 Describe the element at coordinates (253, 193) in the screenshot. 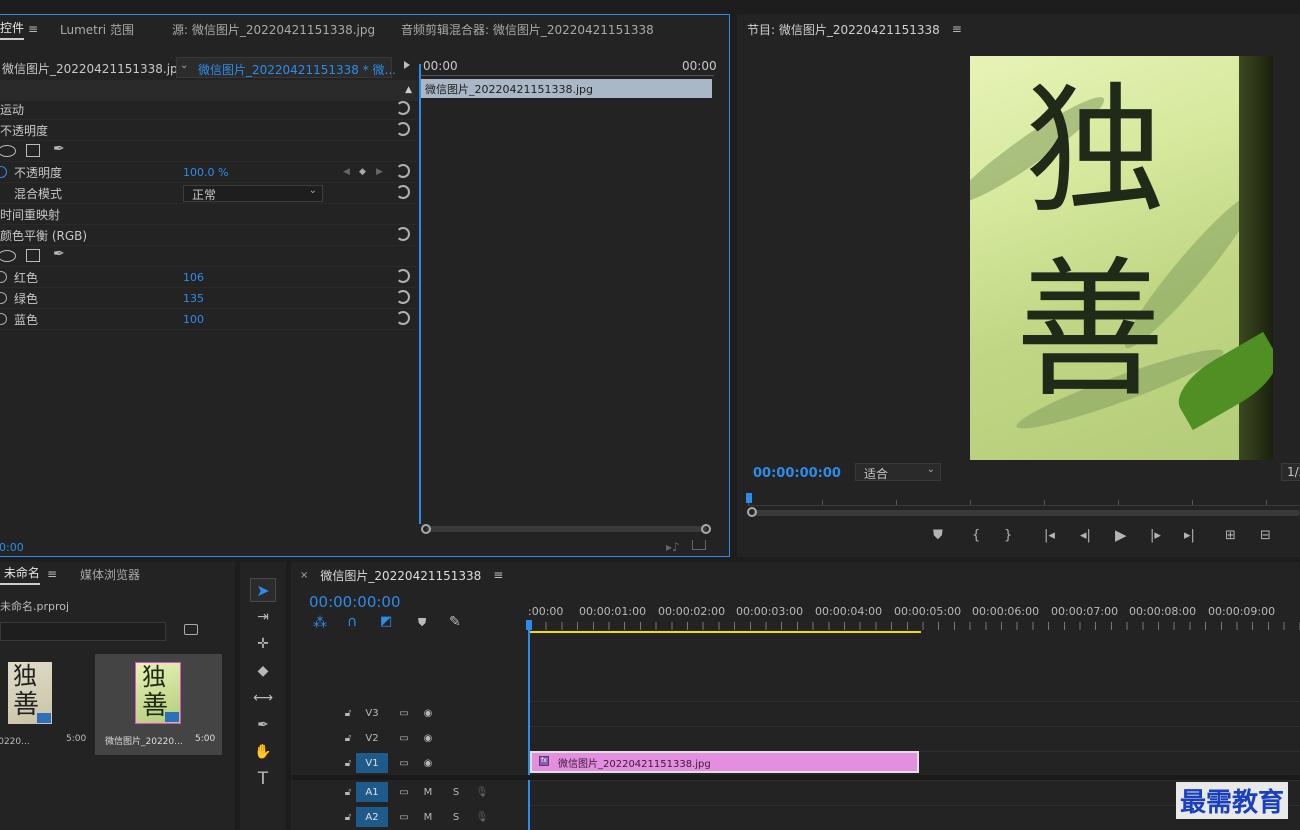

I see `blend-mode-select: 正常 ⌄` at that location.